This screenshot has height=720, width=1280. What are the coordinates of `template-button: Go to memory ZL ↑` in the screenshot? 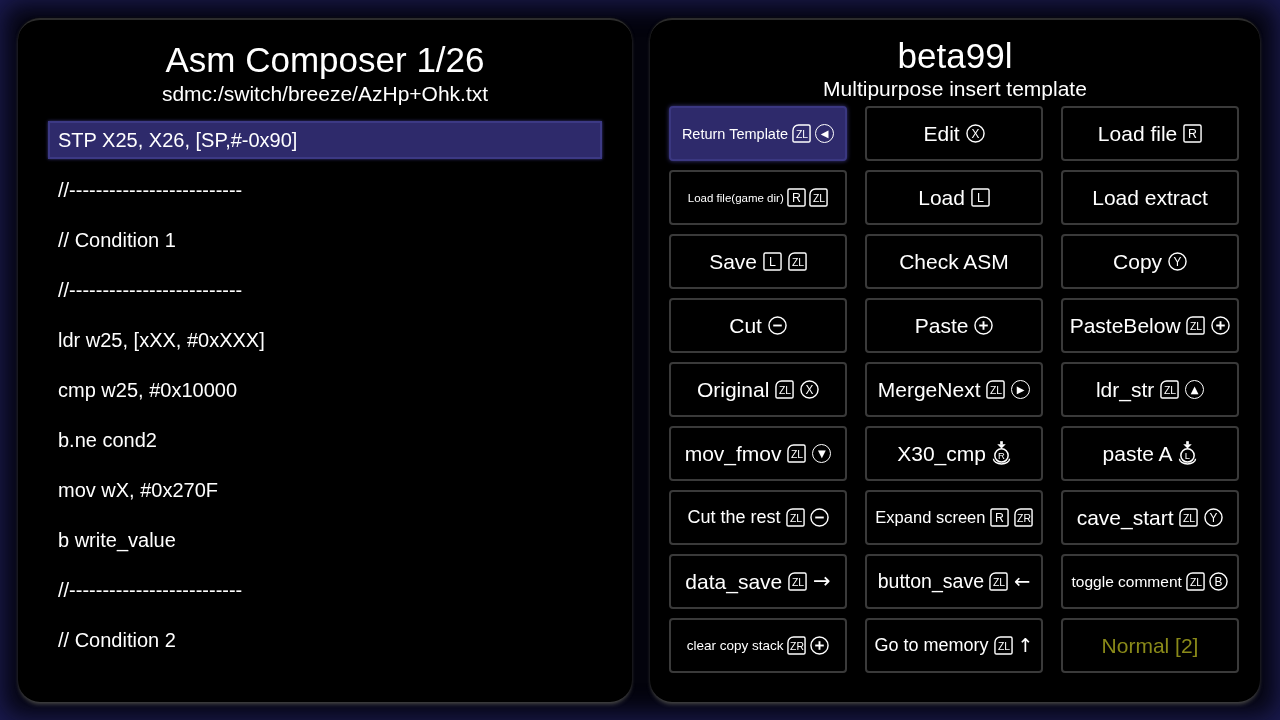 It's located at (954, 645).